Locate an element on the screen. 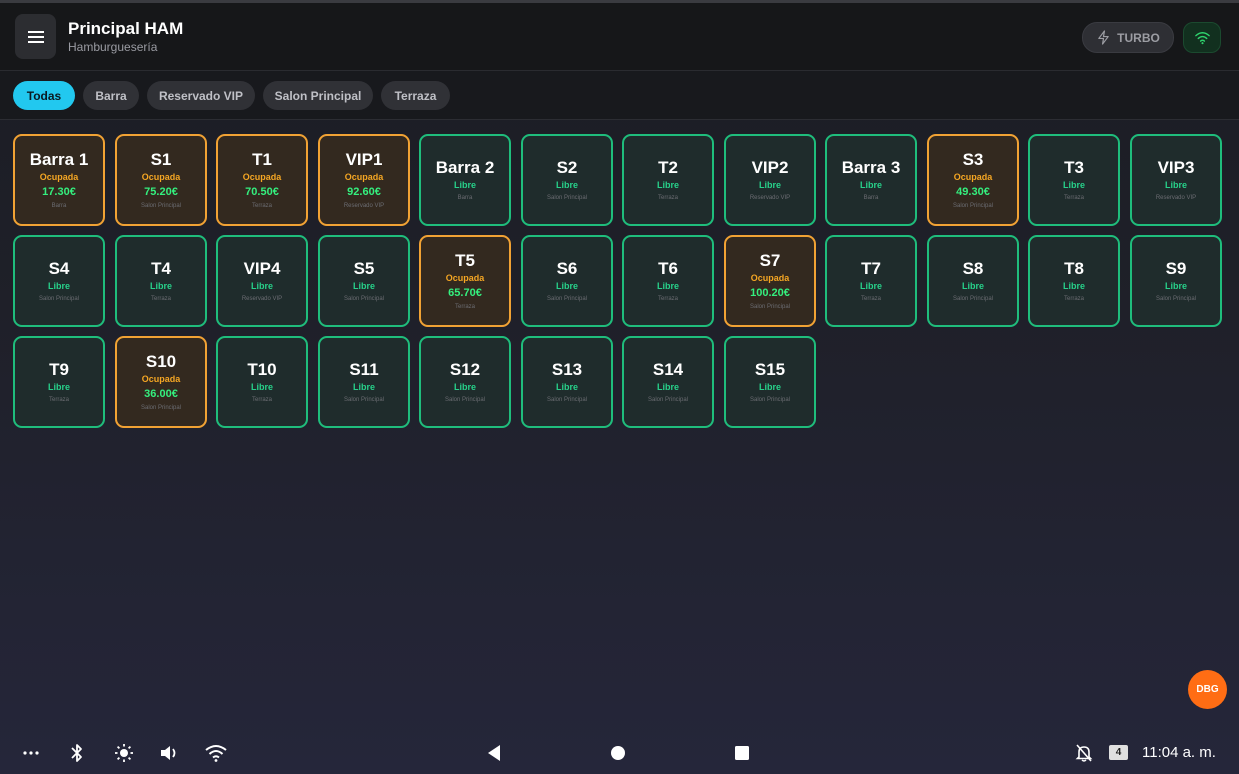 This screenshot has height=774, width=1239. table-card: Barra 2 Libre Barra is located at coordinates (465, 180).